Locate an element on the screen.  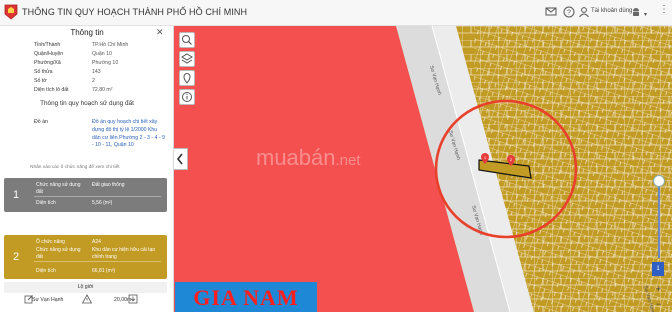
zoom-slider-handle is located at coordinates (659, 181).